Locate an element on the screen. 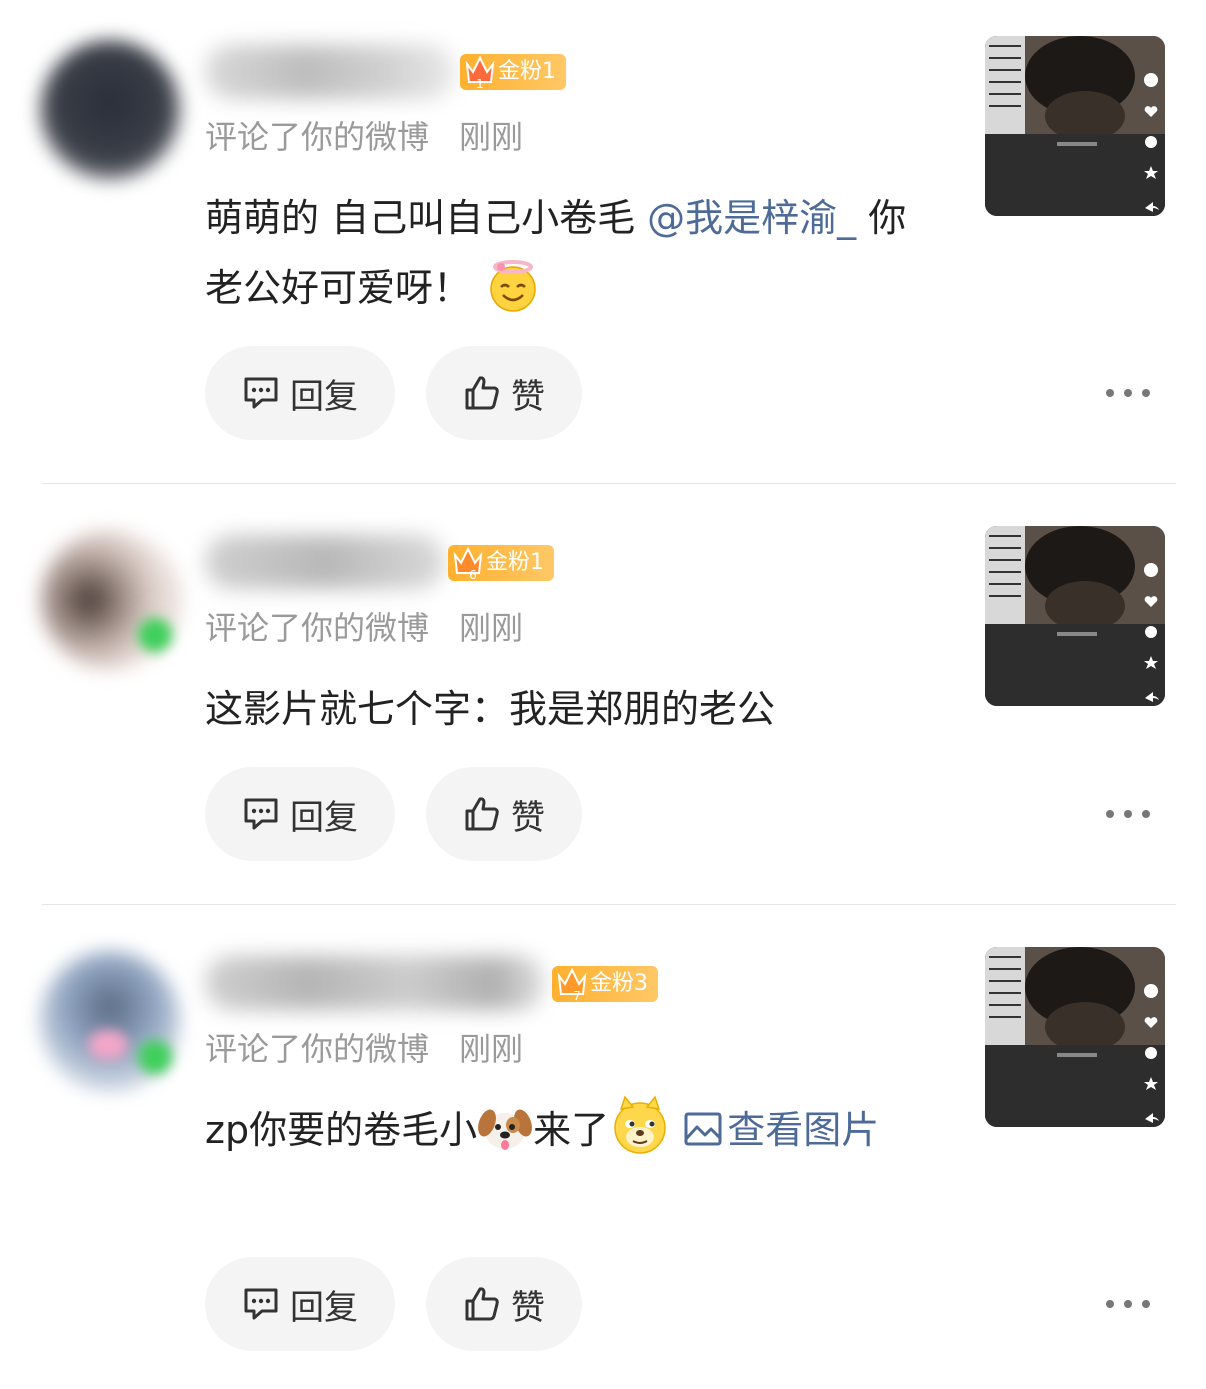  svg-text: 7 is located at coordinates (577, 995).